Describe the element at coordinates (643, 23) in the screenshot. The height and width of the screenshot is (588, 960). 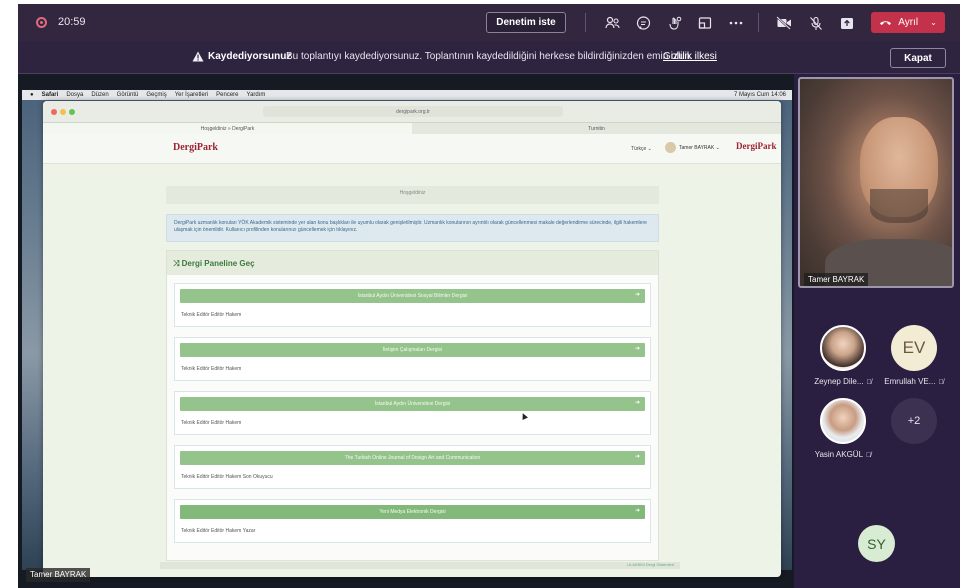
I see `chat-icon` at that location.